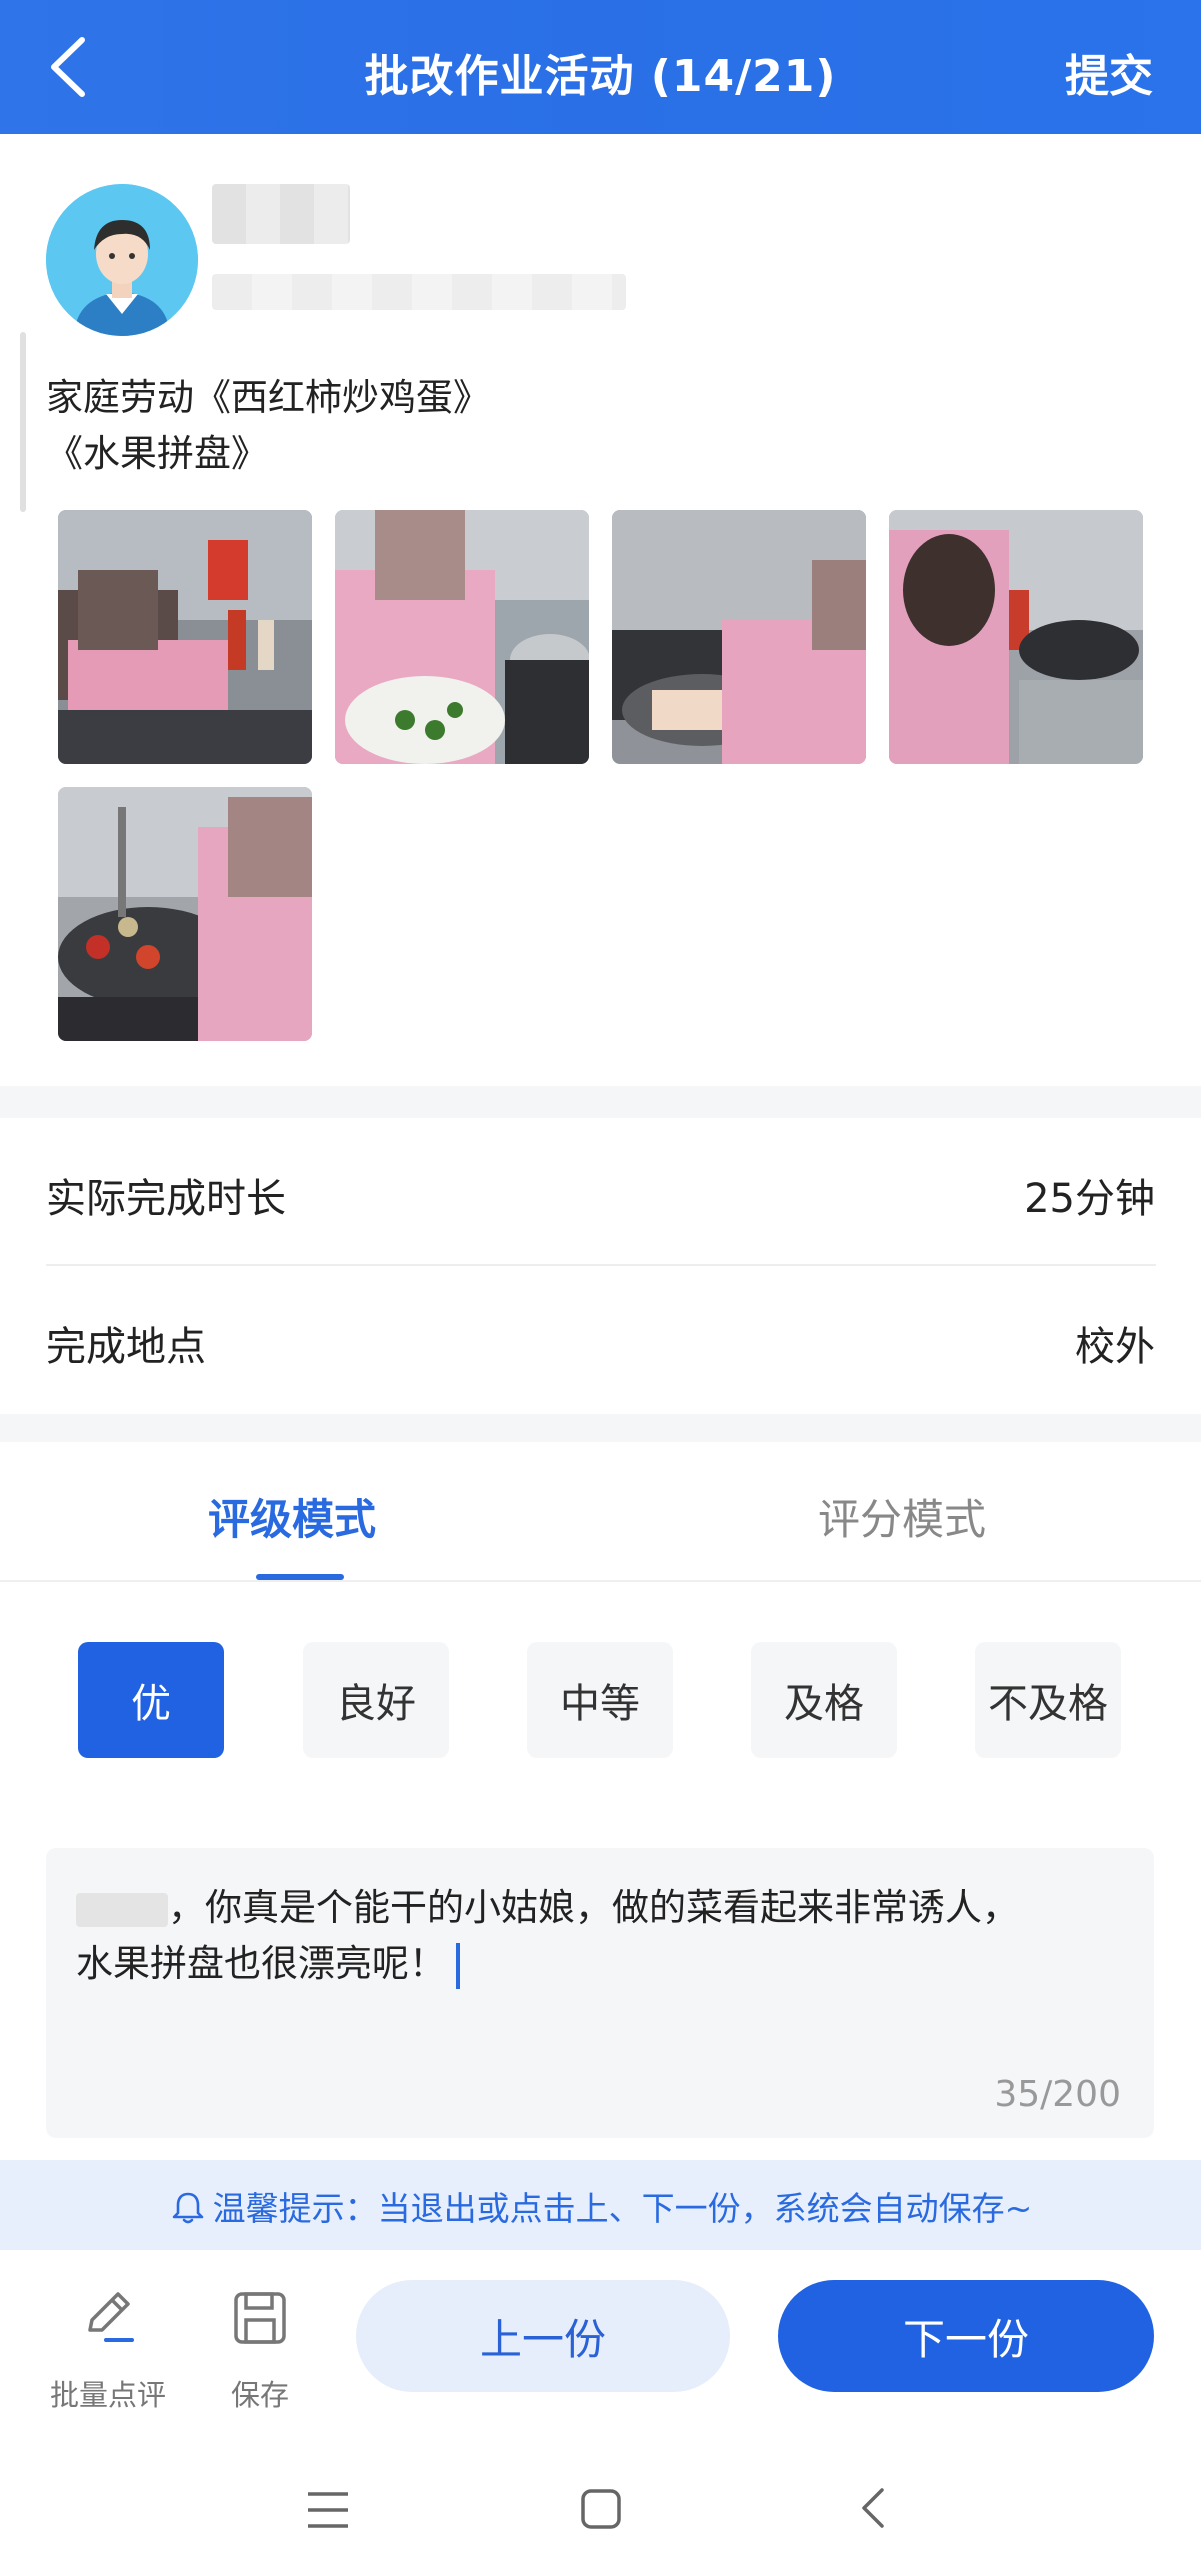  I want to click on homework-title: 家庭劳动《西红柿炒鸡蛋》 《水果拼盘》, so click(268, 426).